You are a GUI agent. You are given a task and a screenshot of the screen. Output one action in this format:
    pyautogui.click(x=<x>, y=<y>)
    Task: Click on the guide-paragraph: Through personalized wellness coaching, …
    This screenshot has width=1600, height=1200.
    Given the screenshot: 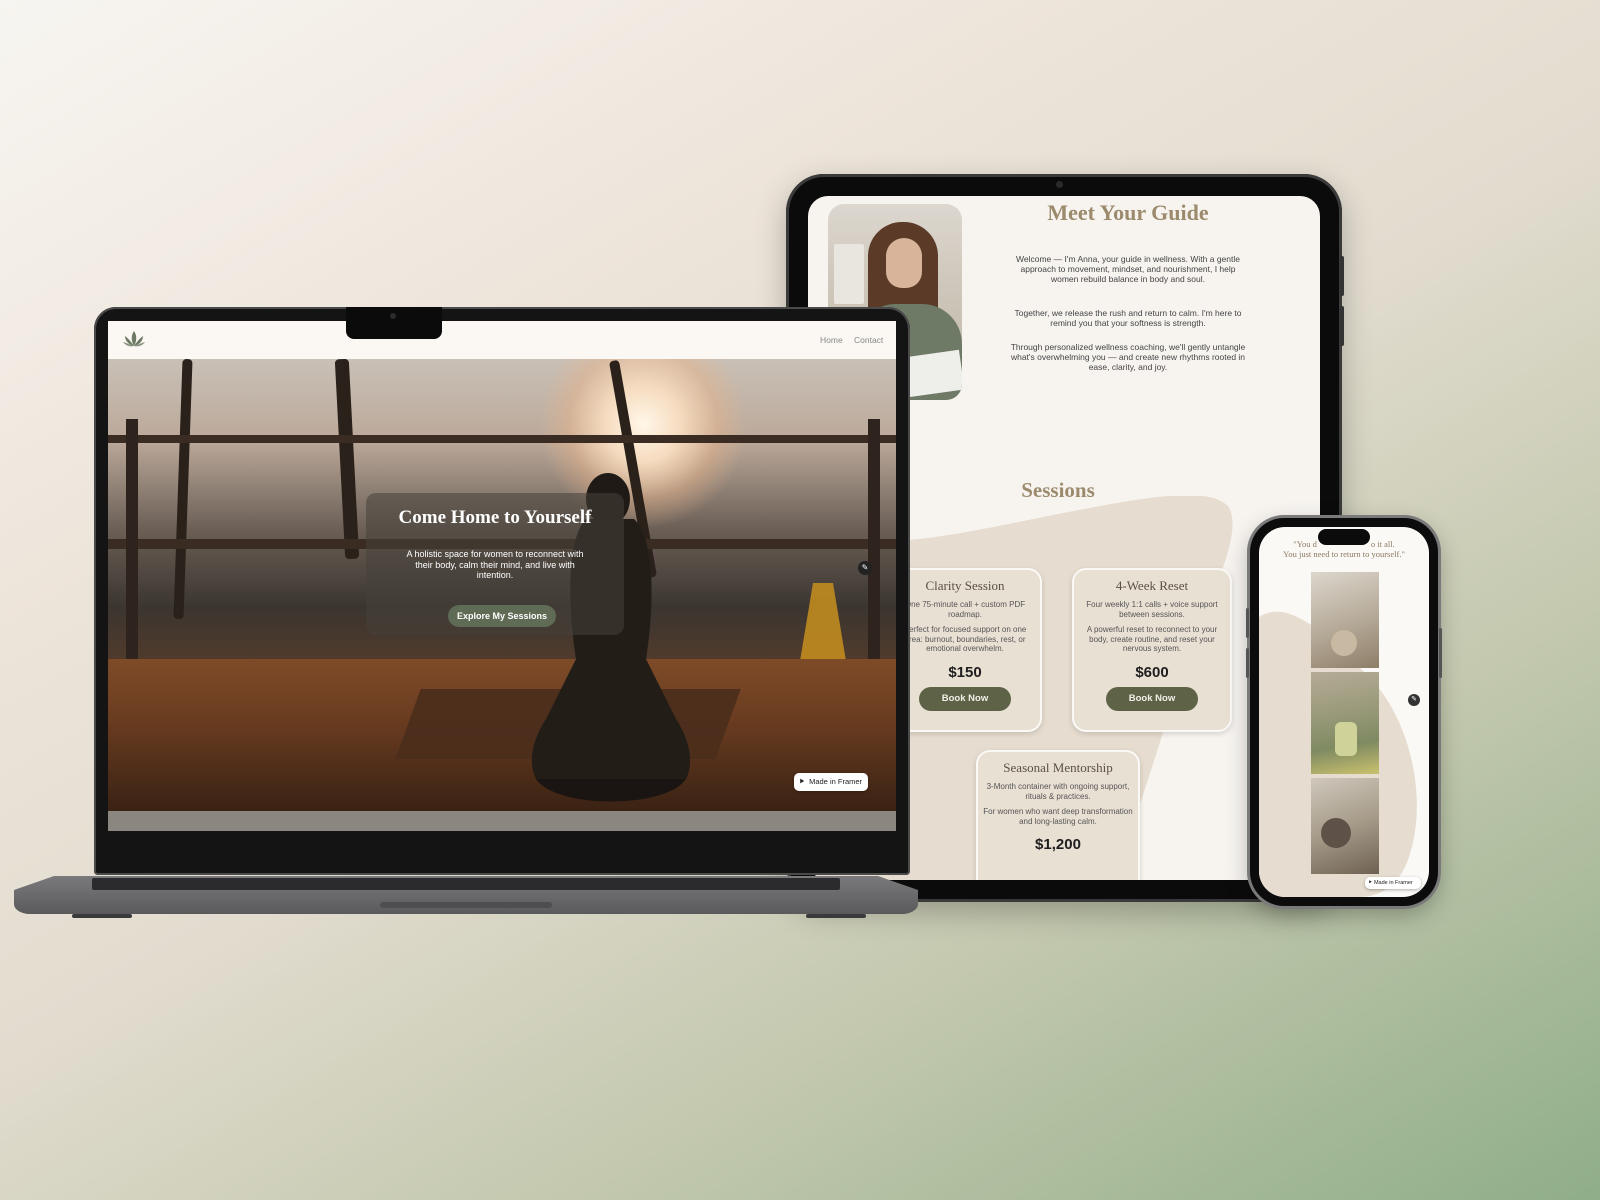 What is the action you would take?
    pyautogui.click(x=1128, y=357)
    